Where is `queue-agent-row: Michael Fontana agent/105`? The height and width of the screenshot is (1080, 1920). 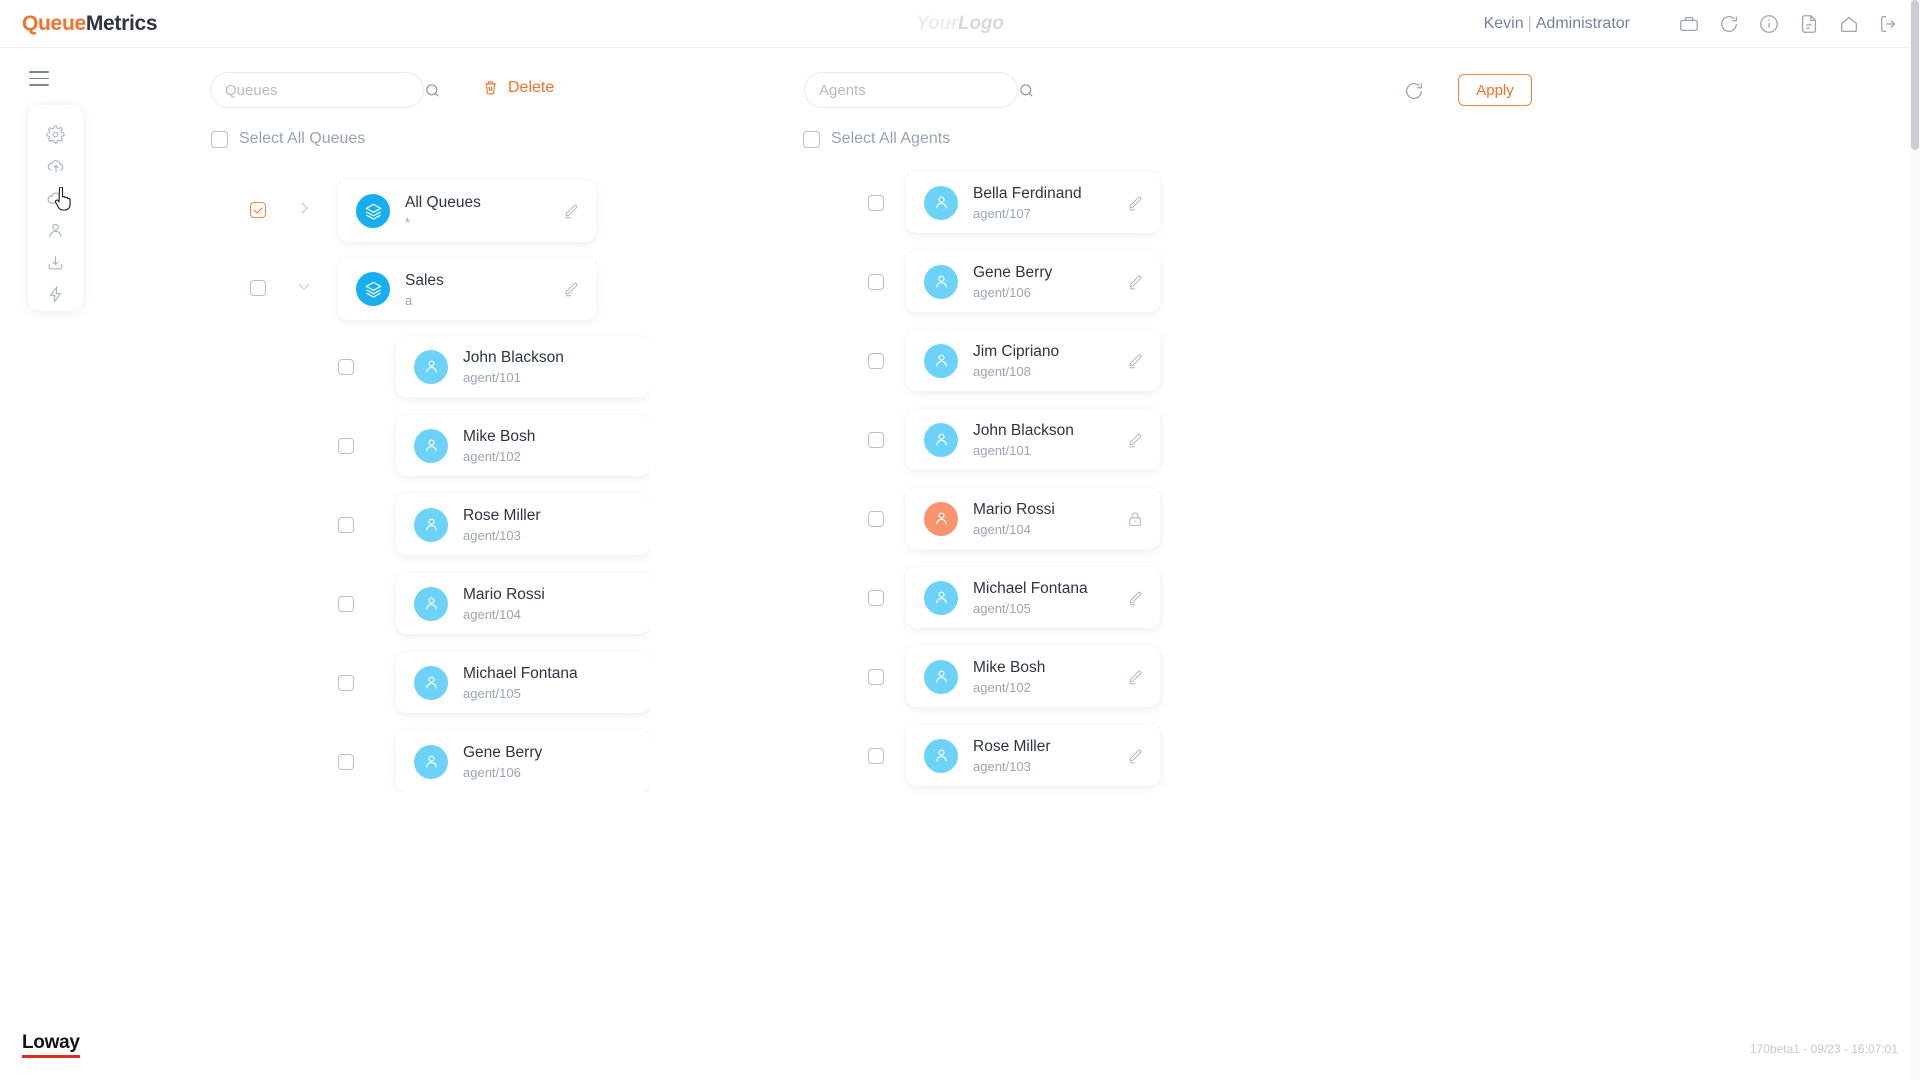
queue-agent-row: Michael Fontana agent/105 is located at coordinates (430, 683).